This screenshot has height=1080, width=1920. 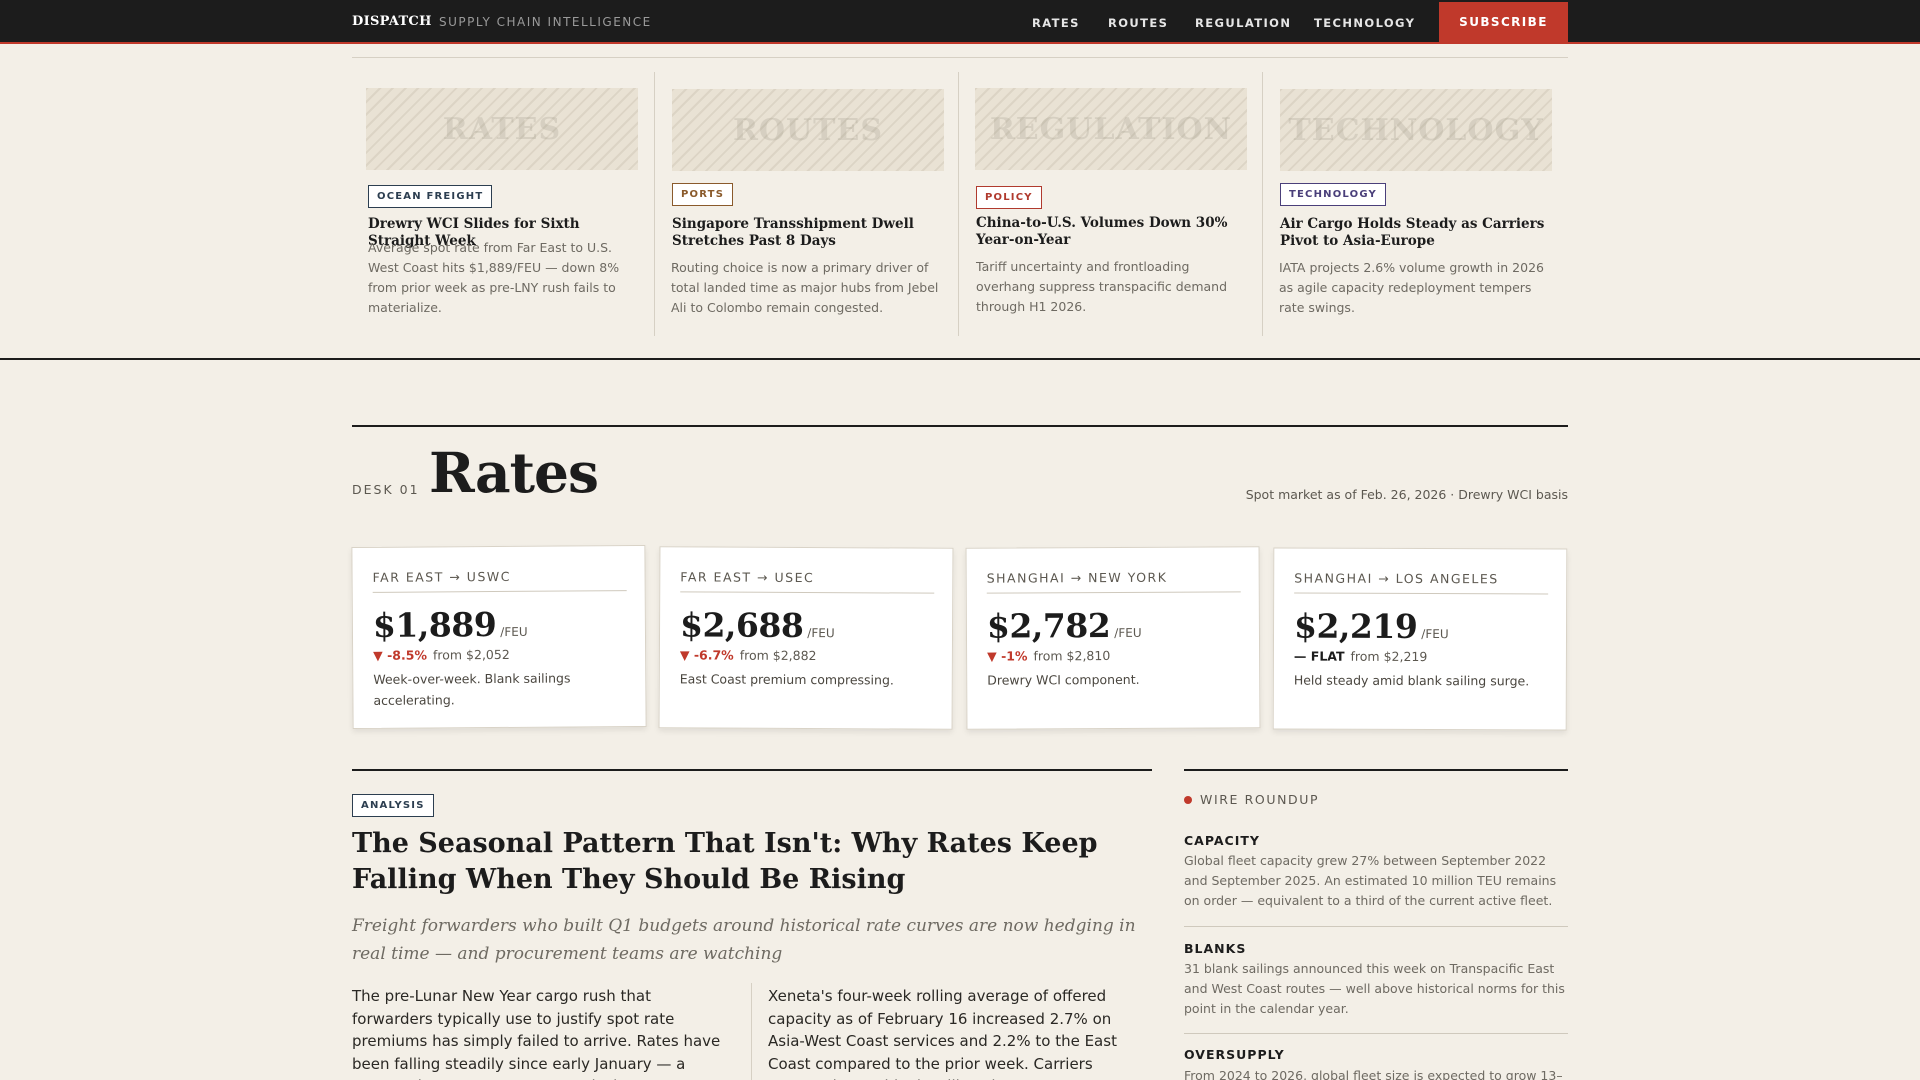 I want to click on category-tag: OCEAN FREIGHT, so click(x=430, y=196).